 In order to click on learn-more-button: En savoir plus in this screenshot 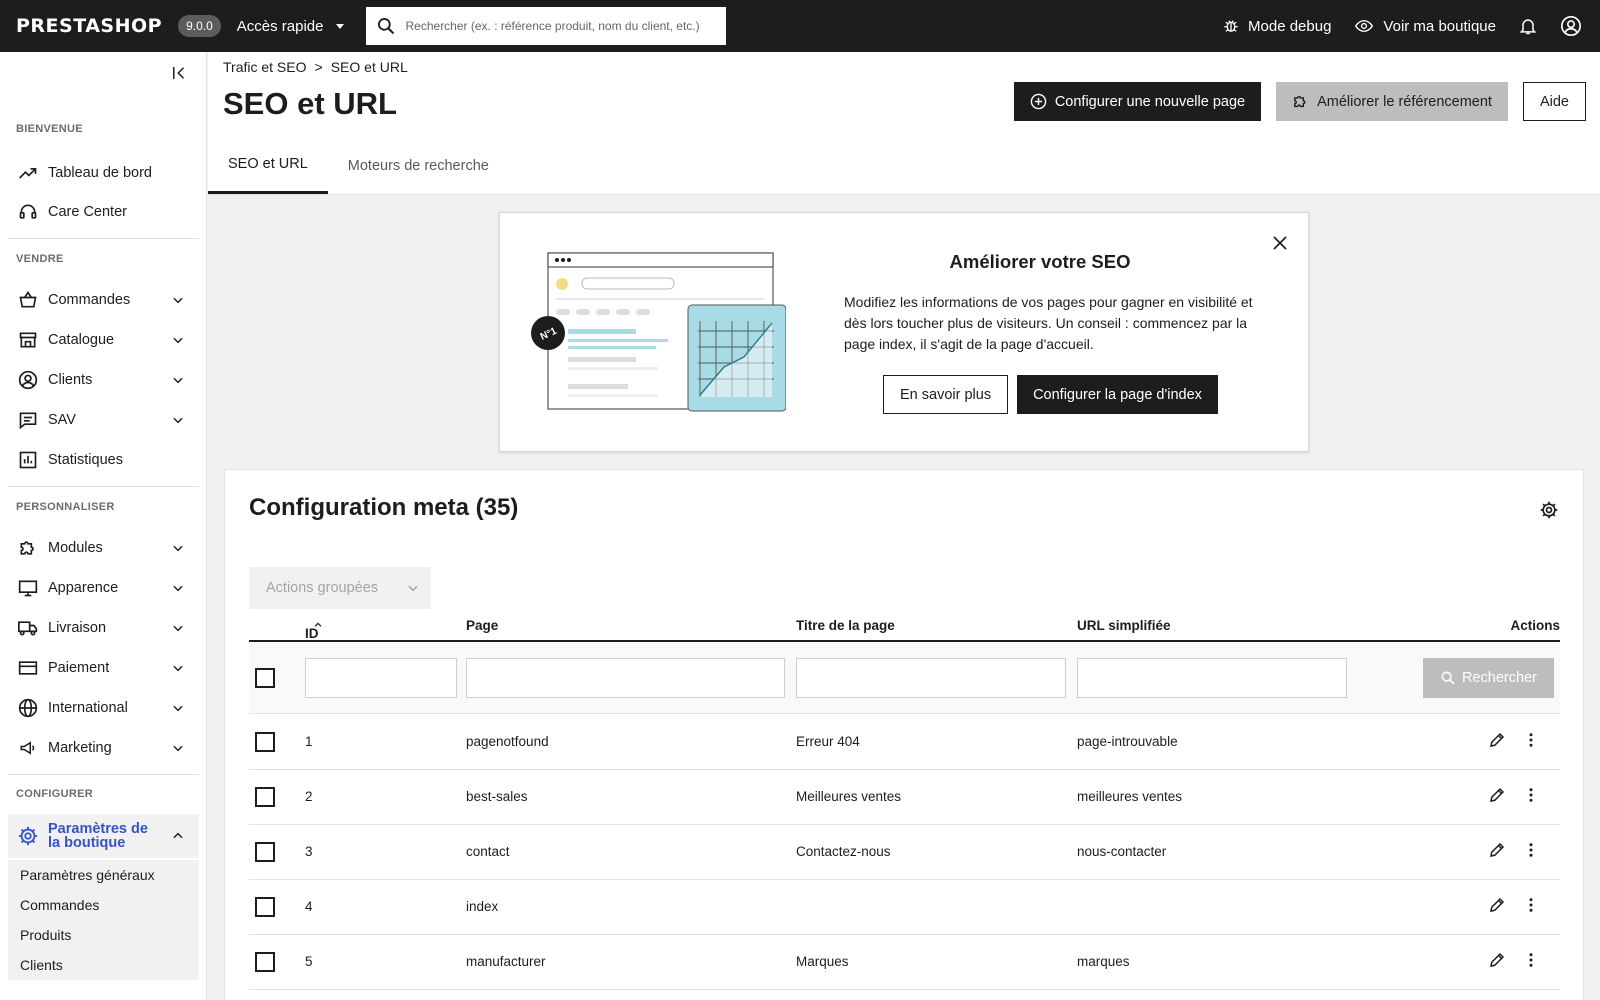, I will do `click(946, 394)`.